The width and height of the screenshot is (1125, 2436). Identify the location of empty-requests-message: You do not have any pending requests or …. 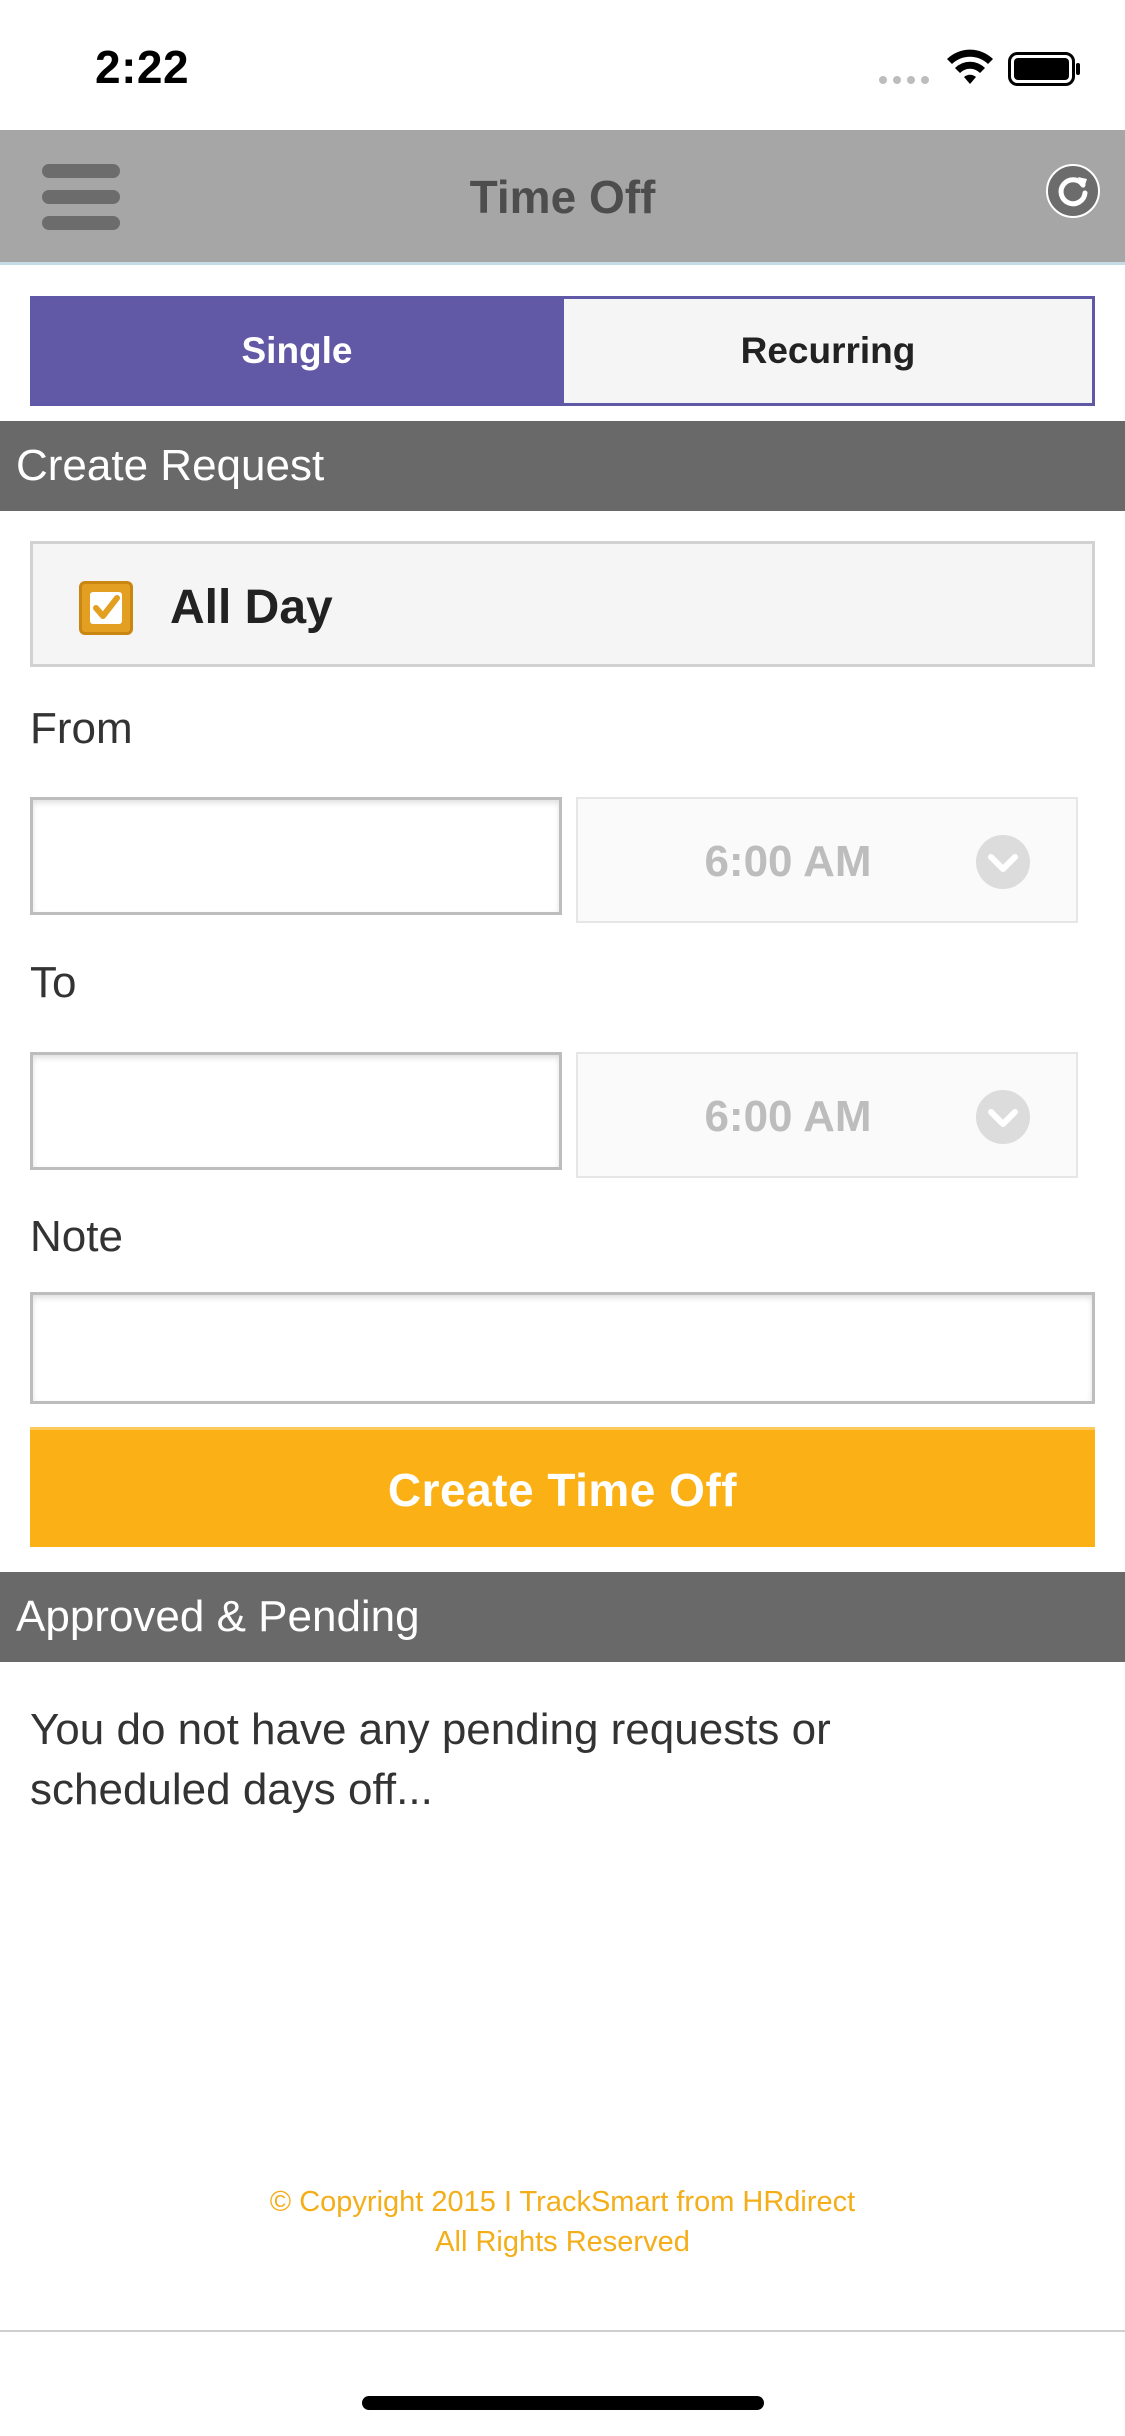
(430, 1759).